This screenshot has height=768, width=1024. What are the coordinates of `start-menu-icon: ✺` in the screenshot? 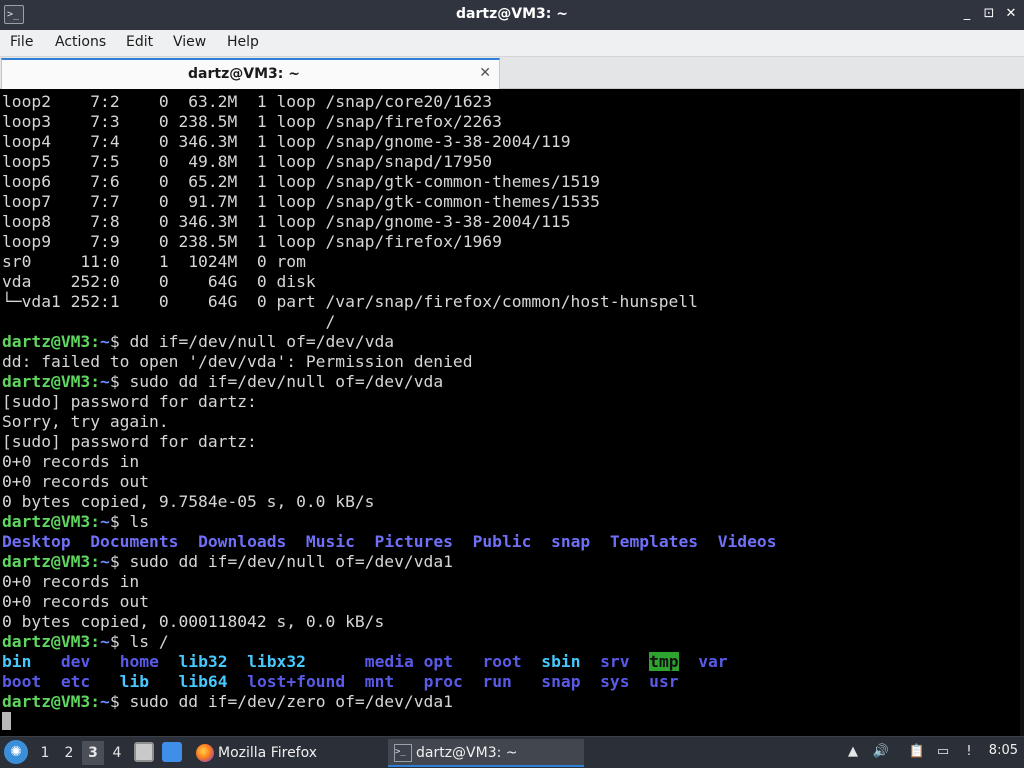 It's located at (16, 752).